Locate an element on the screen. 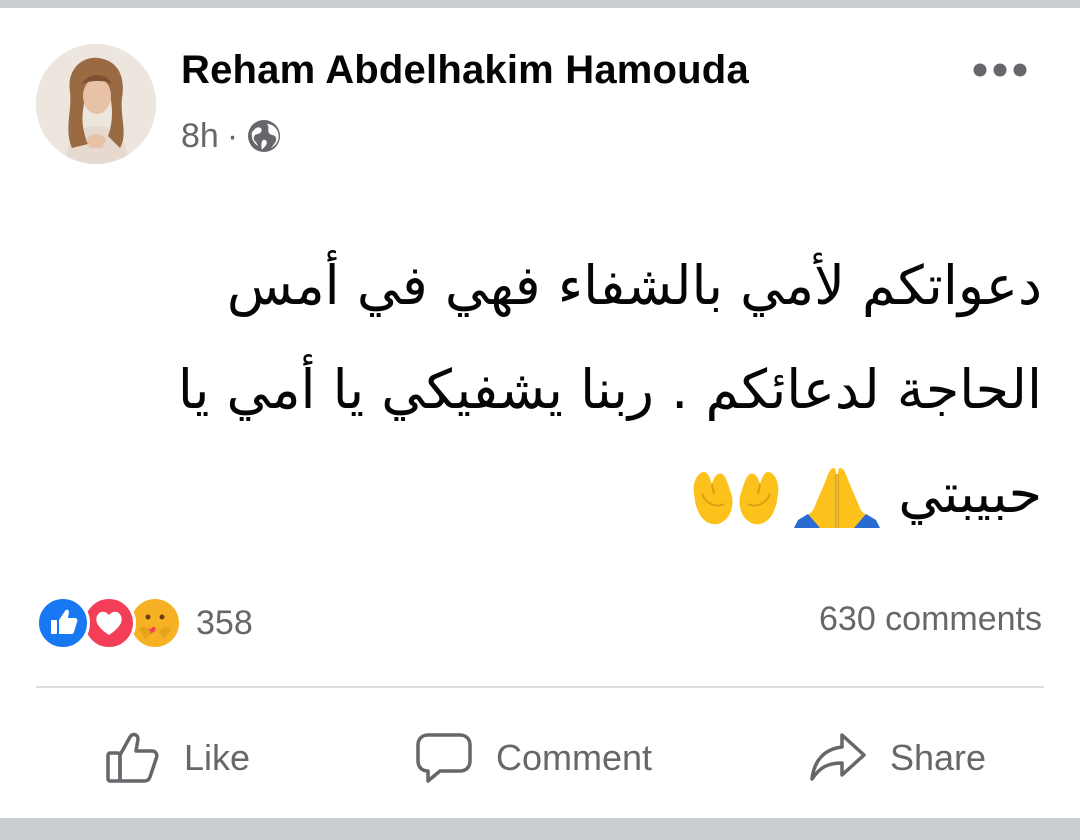  reactions-summary: 358 is located at coordinates (144, 623).